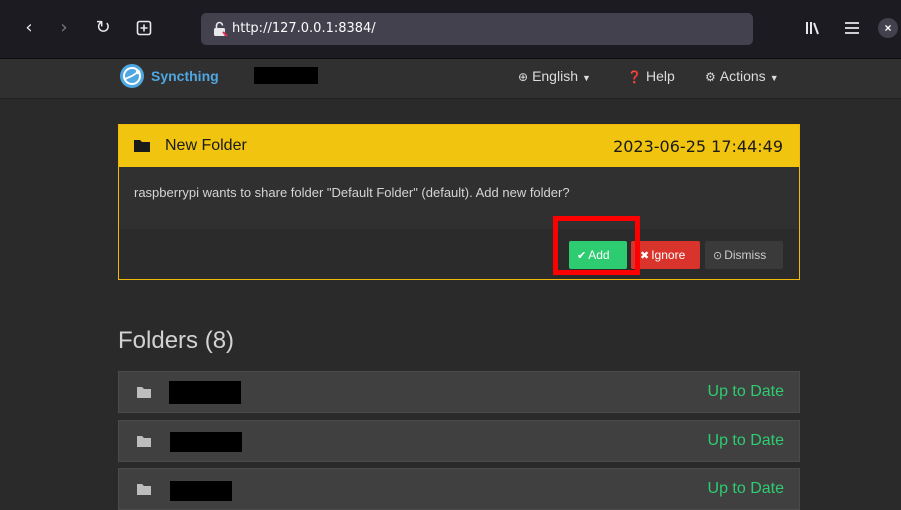  What do you see at coordinates (103, 28) in the screenshot?
I see `reload-icon: ↻` at bounding box center [103, 28].